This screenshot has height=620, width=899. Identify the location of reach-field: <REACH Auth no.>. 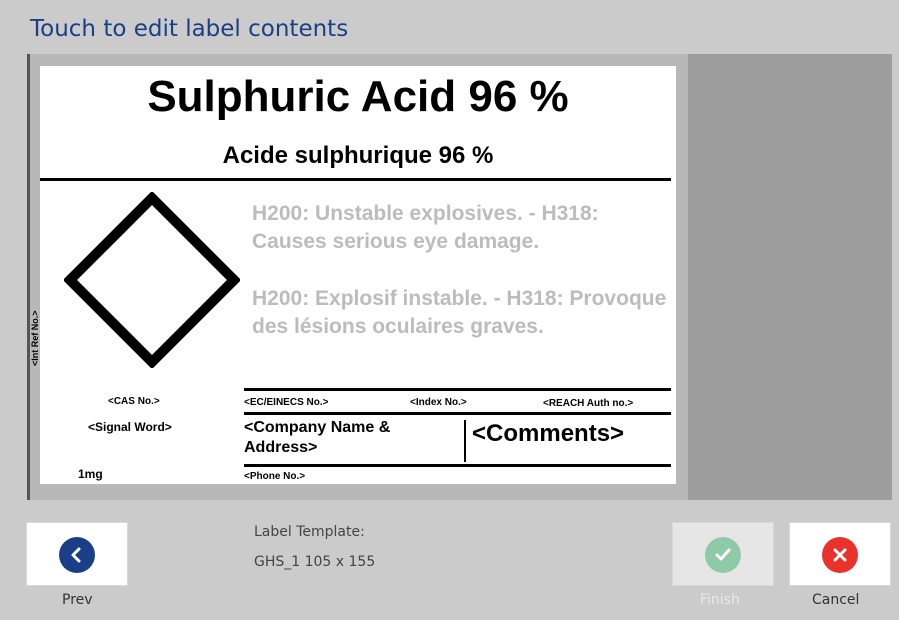
(588, 403).